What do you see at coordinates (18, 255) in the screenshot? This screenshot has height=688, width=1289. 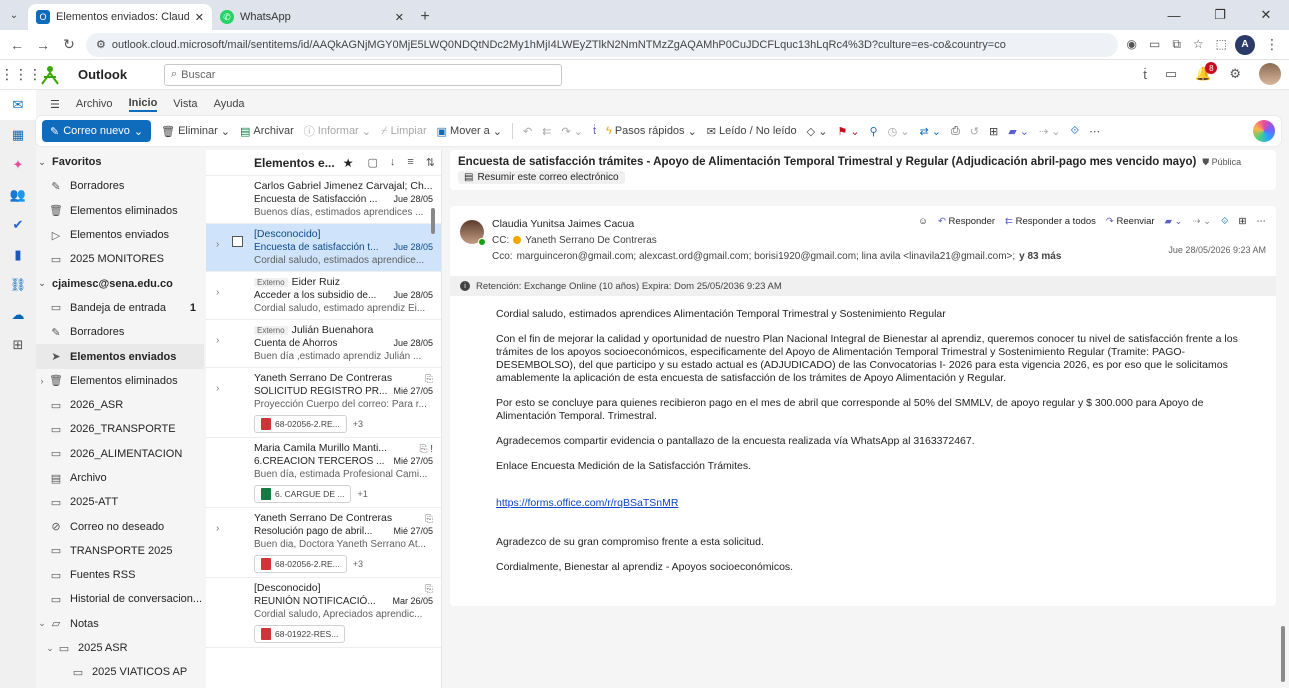 I see `word-app-icon: ▮` at bounding box center [18, 255].